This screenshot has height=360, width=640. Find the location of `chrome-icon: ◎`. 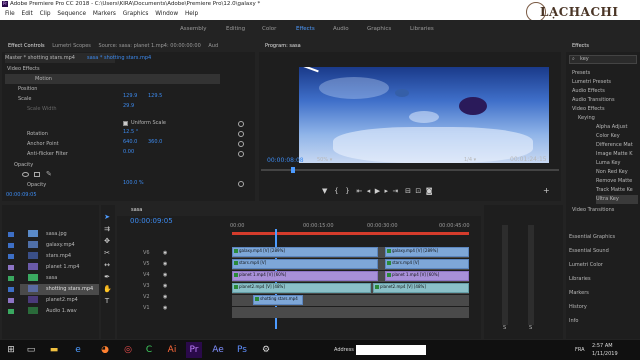

chrome-icon: ◎ is located at coordinates (128, 350).